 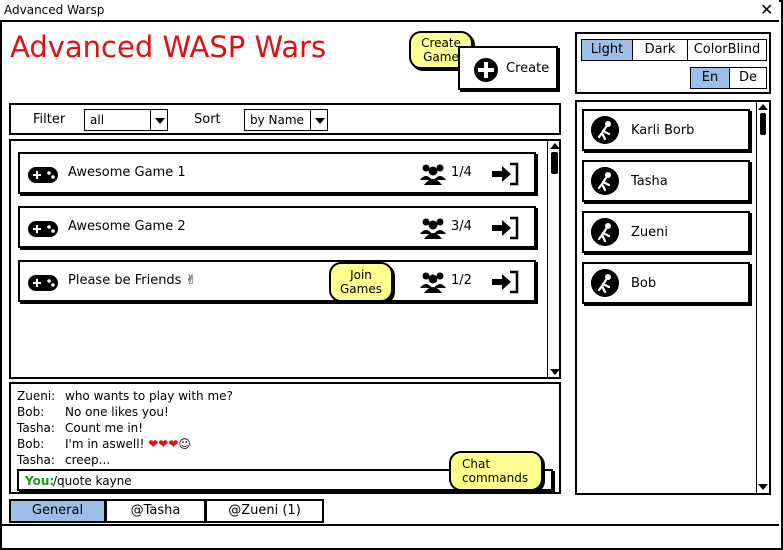 I want to click on status-bar, so click(x=389, y=536).